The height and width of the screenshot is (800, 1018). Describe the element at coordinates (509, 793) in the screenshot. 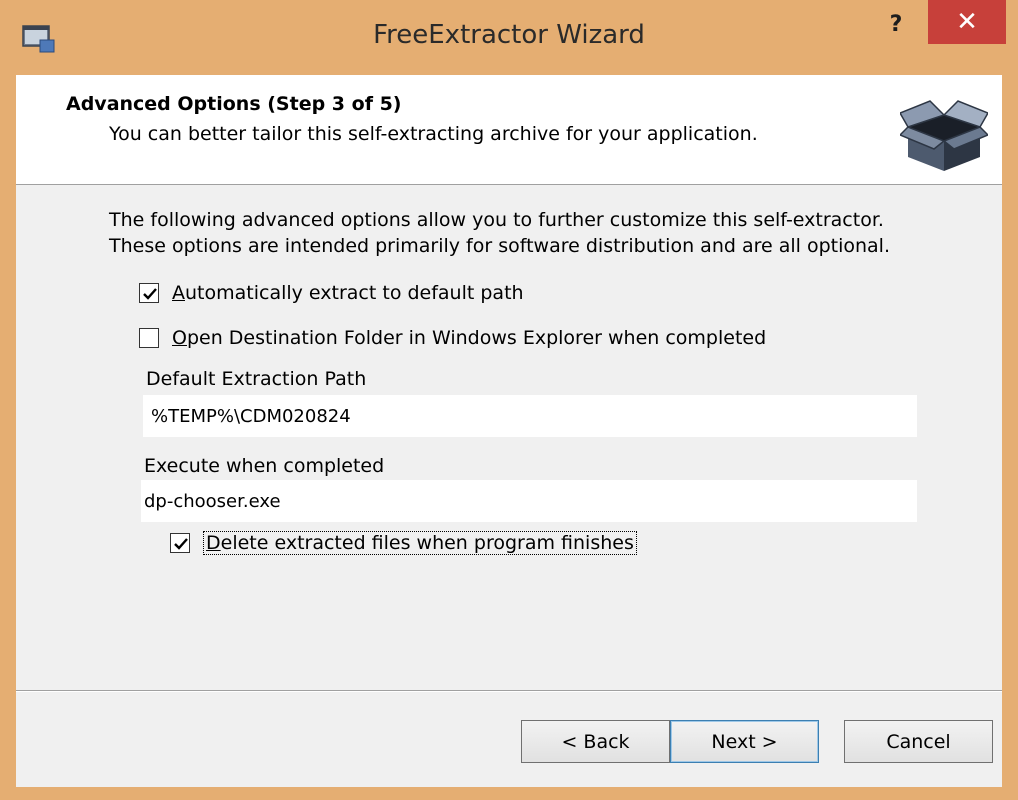

I see `window-bottom-border` at that location.